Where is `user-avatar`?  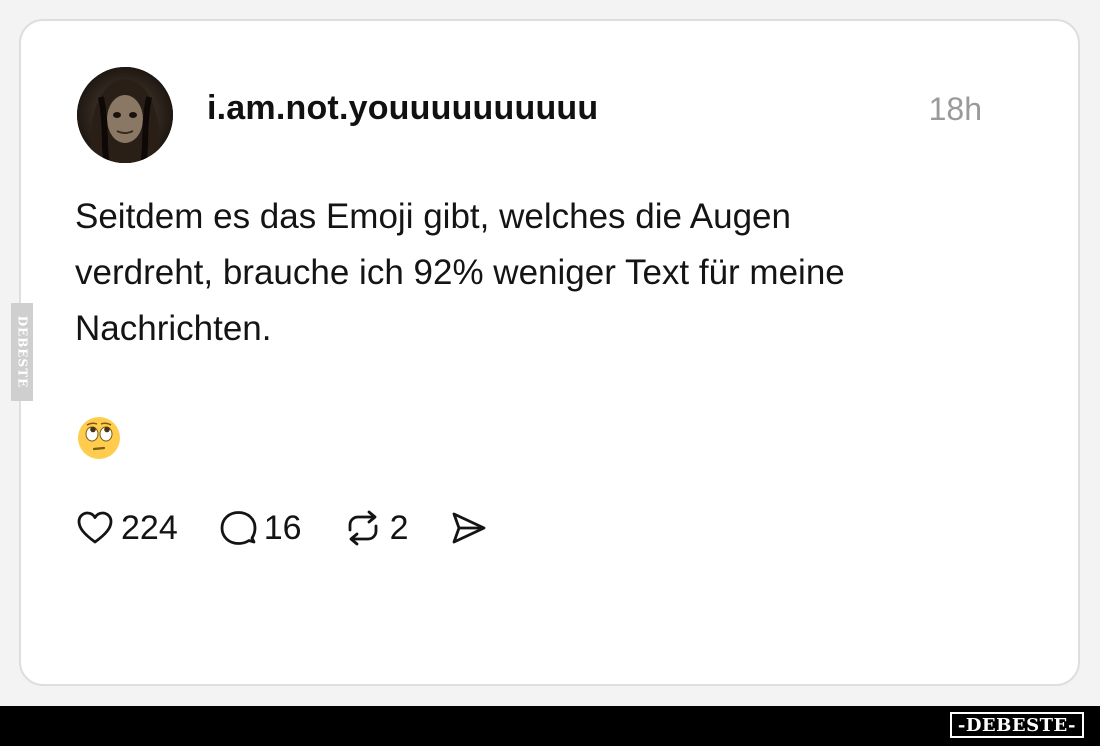
user-avatar is located at coordinates (125, 115).